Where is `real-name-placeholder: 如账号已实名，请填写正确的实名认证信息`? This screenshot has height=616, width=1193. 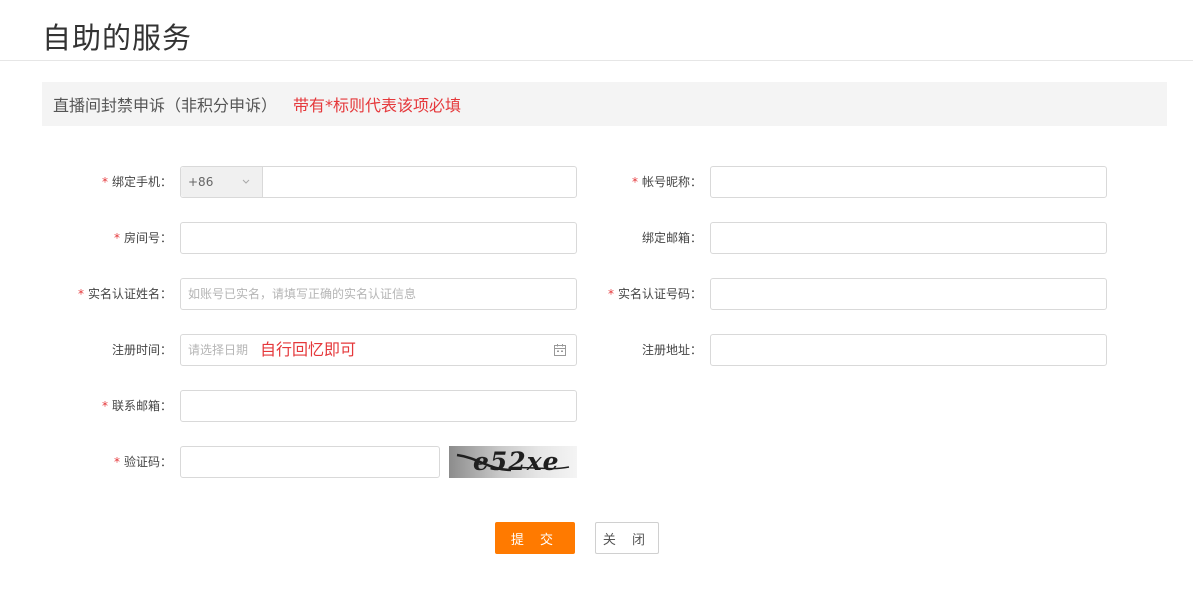 real-name-placeholder: 如账号已实名，请填写正确的实名认证信息 is located at coordinates (302, 294).